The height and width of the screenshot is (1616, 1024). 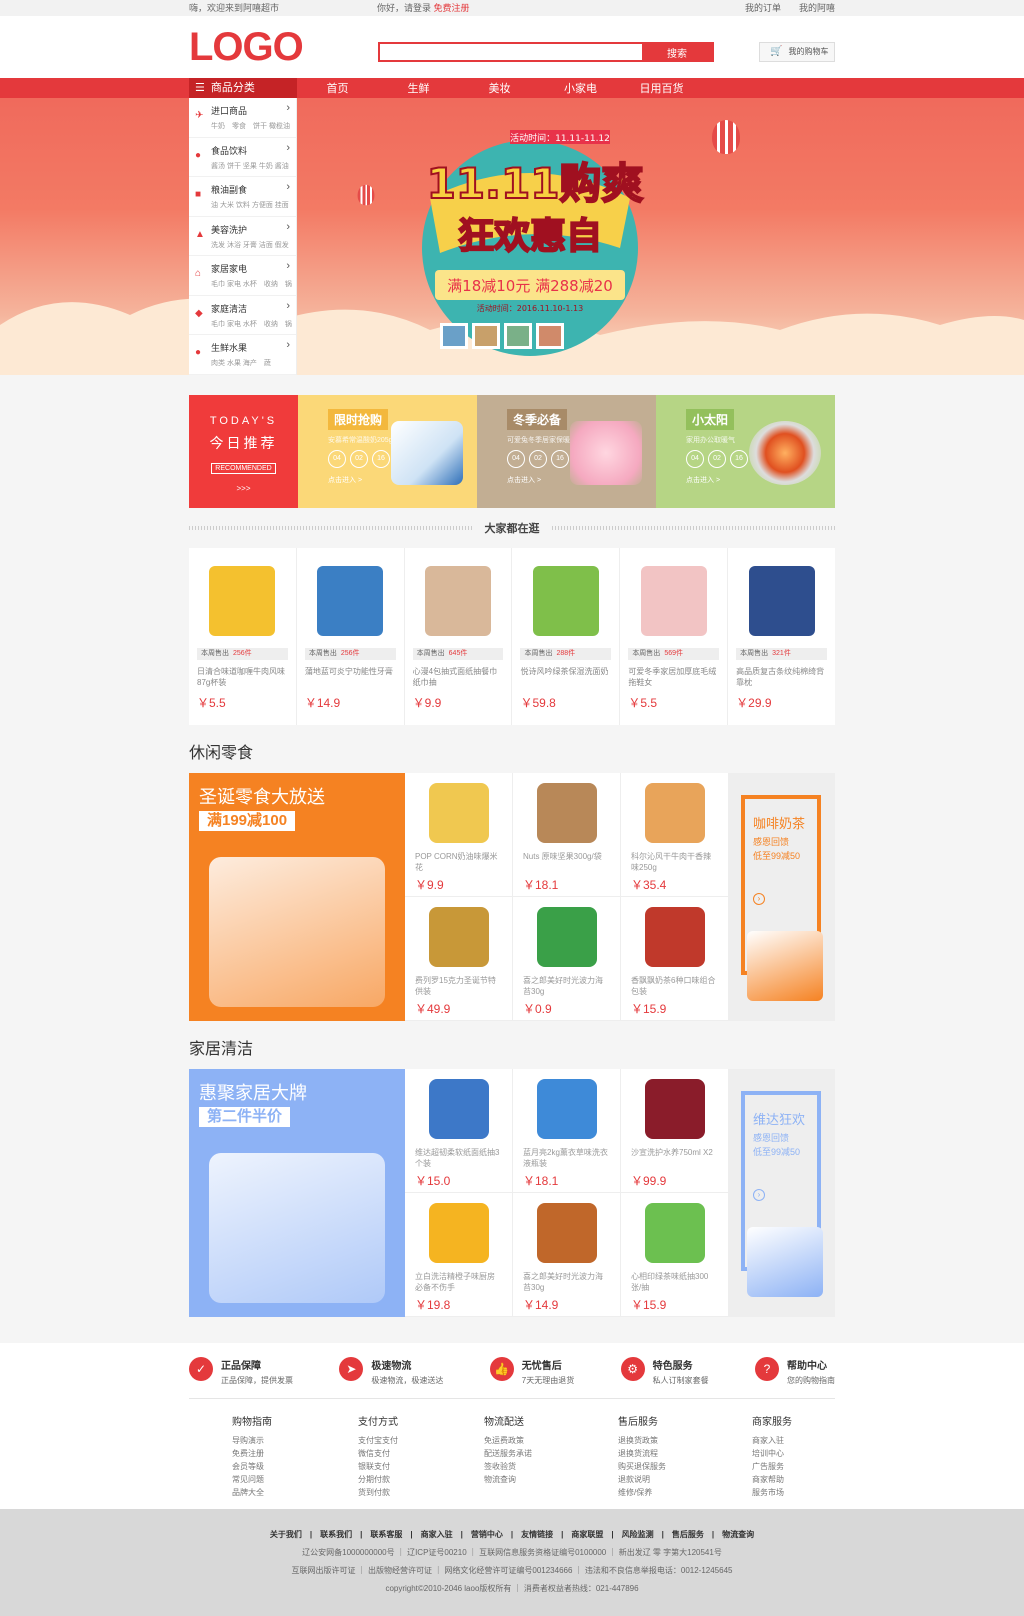 I want to click on footer-link: 品牌大全, so click(x=252, y=1492).